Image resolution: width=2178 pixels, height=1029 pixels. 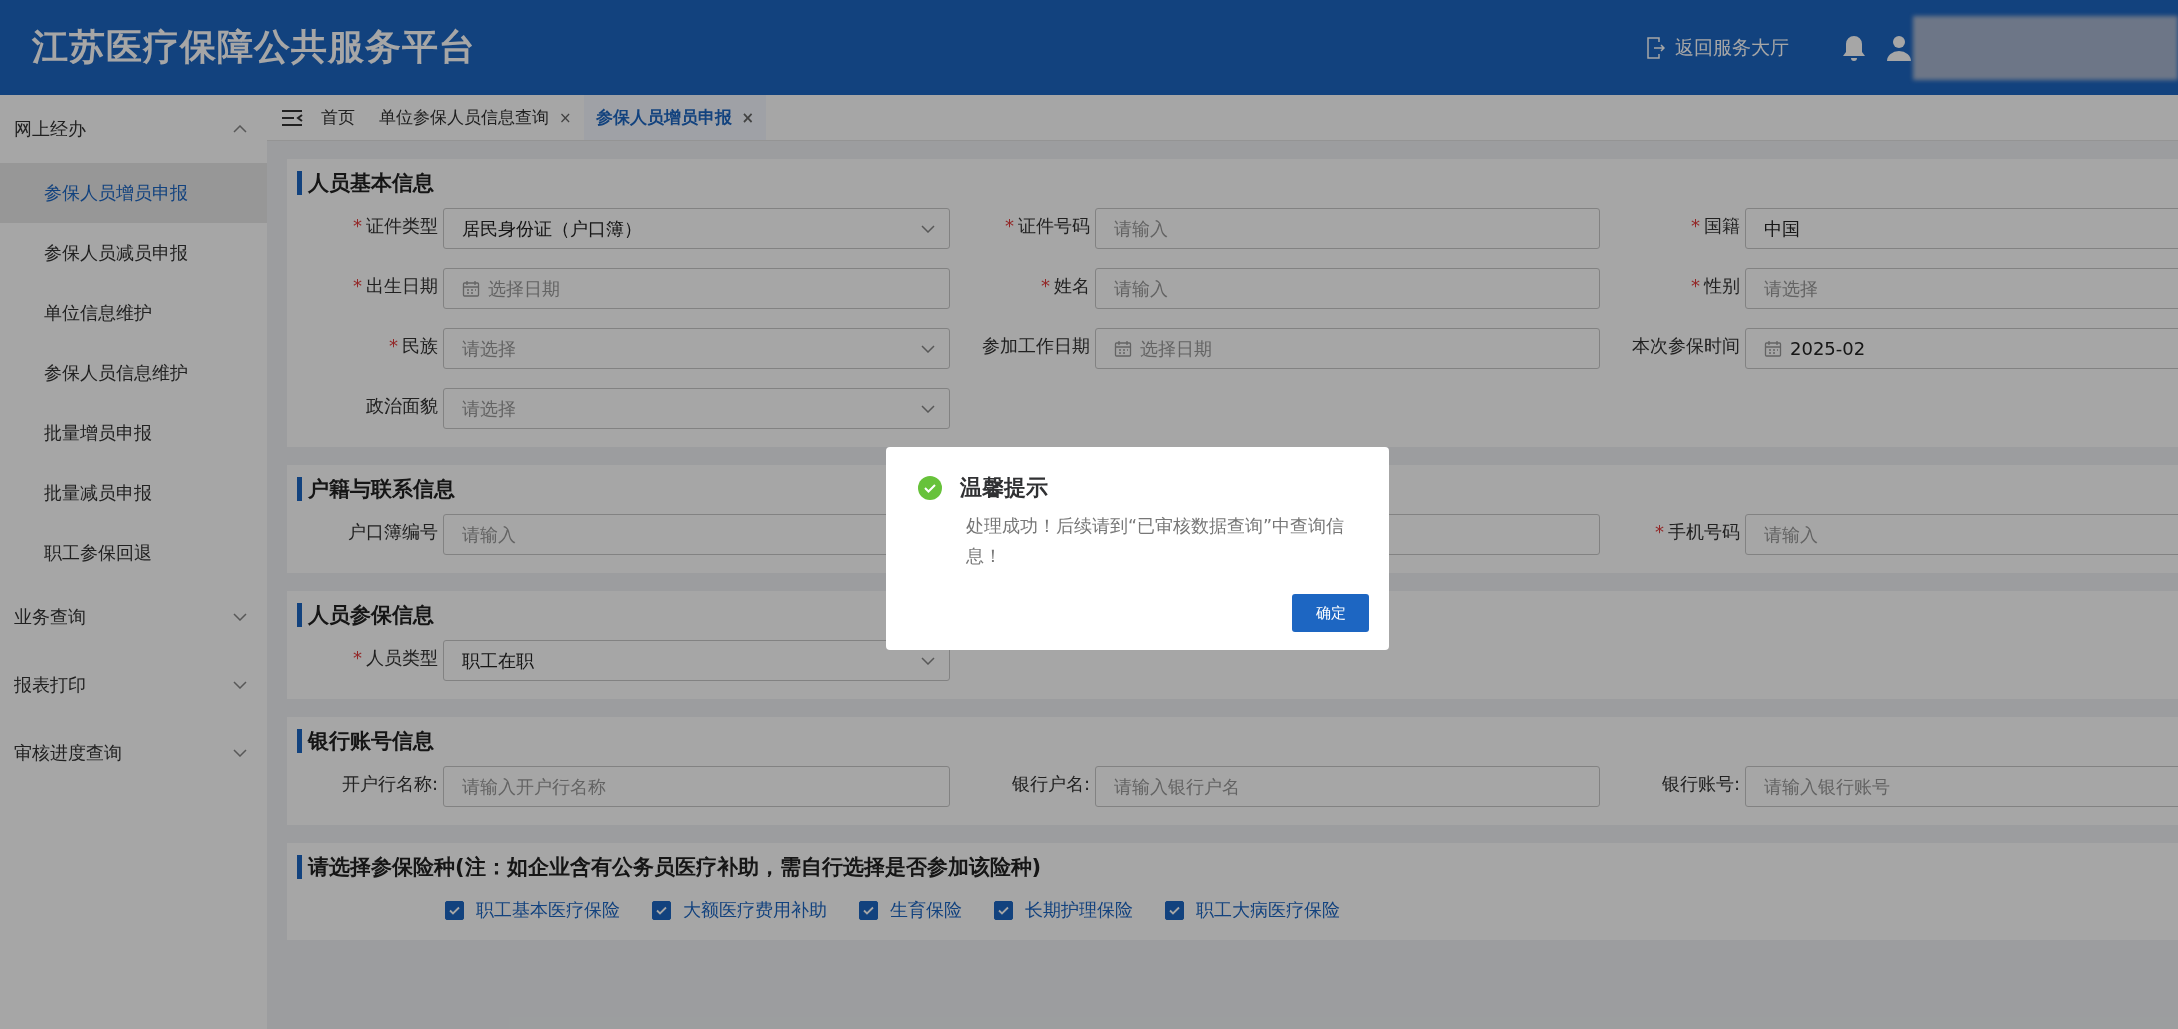 I want to click on insurance-checkbox: 大额医疗费用补助, so click(x=739, y=910).